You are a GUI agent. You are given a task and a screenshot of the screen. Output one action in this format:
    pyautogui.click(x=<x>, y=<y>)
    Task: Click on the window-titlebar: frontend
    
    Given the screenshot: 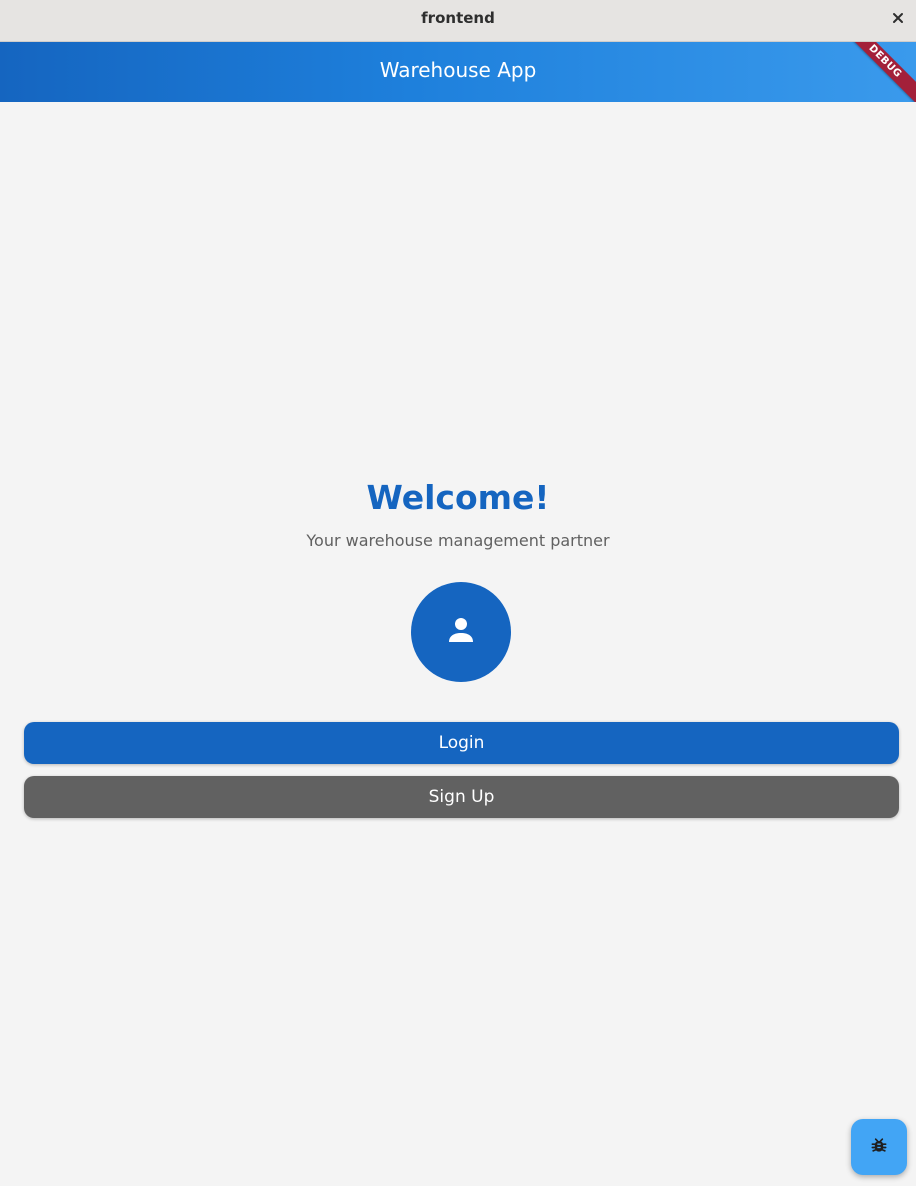 What is the action you would take?
    pyautogui.click(x=458, y=21)
    